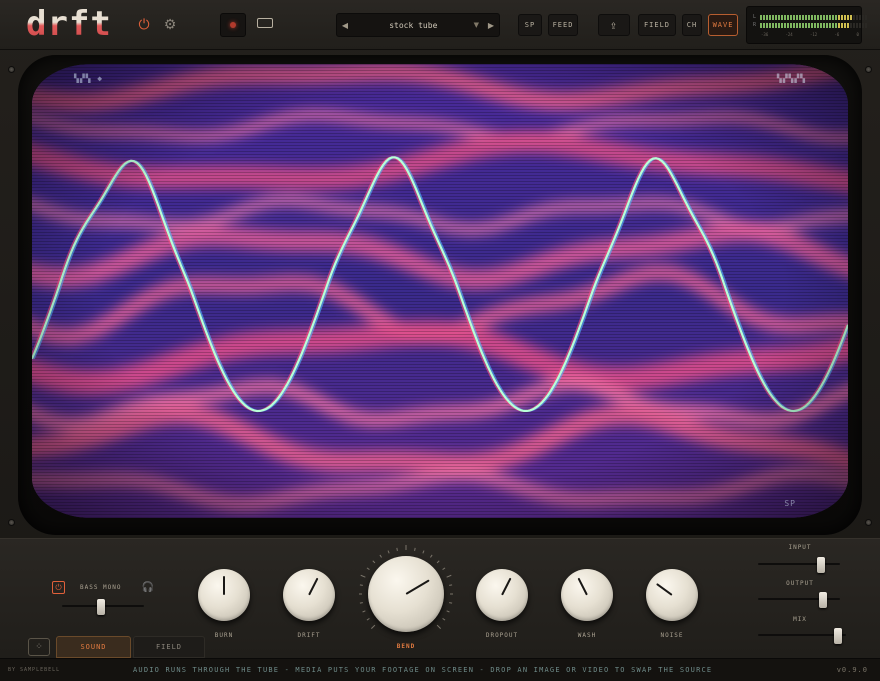  Describe the element at coordinates (309, 635) in the screenshot. I see `drift-label: DRIFT` at that location.